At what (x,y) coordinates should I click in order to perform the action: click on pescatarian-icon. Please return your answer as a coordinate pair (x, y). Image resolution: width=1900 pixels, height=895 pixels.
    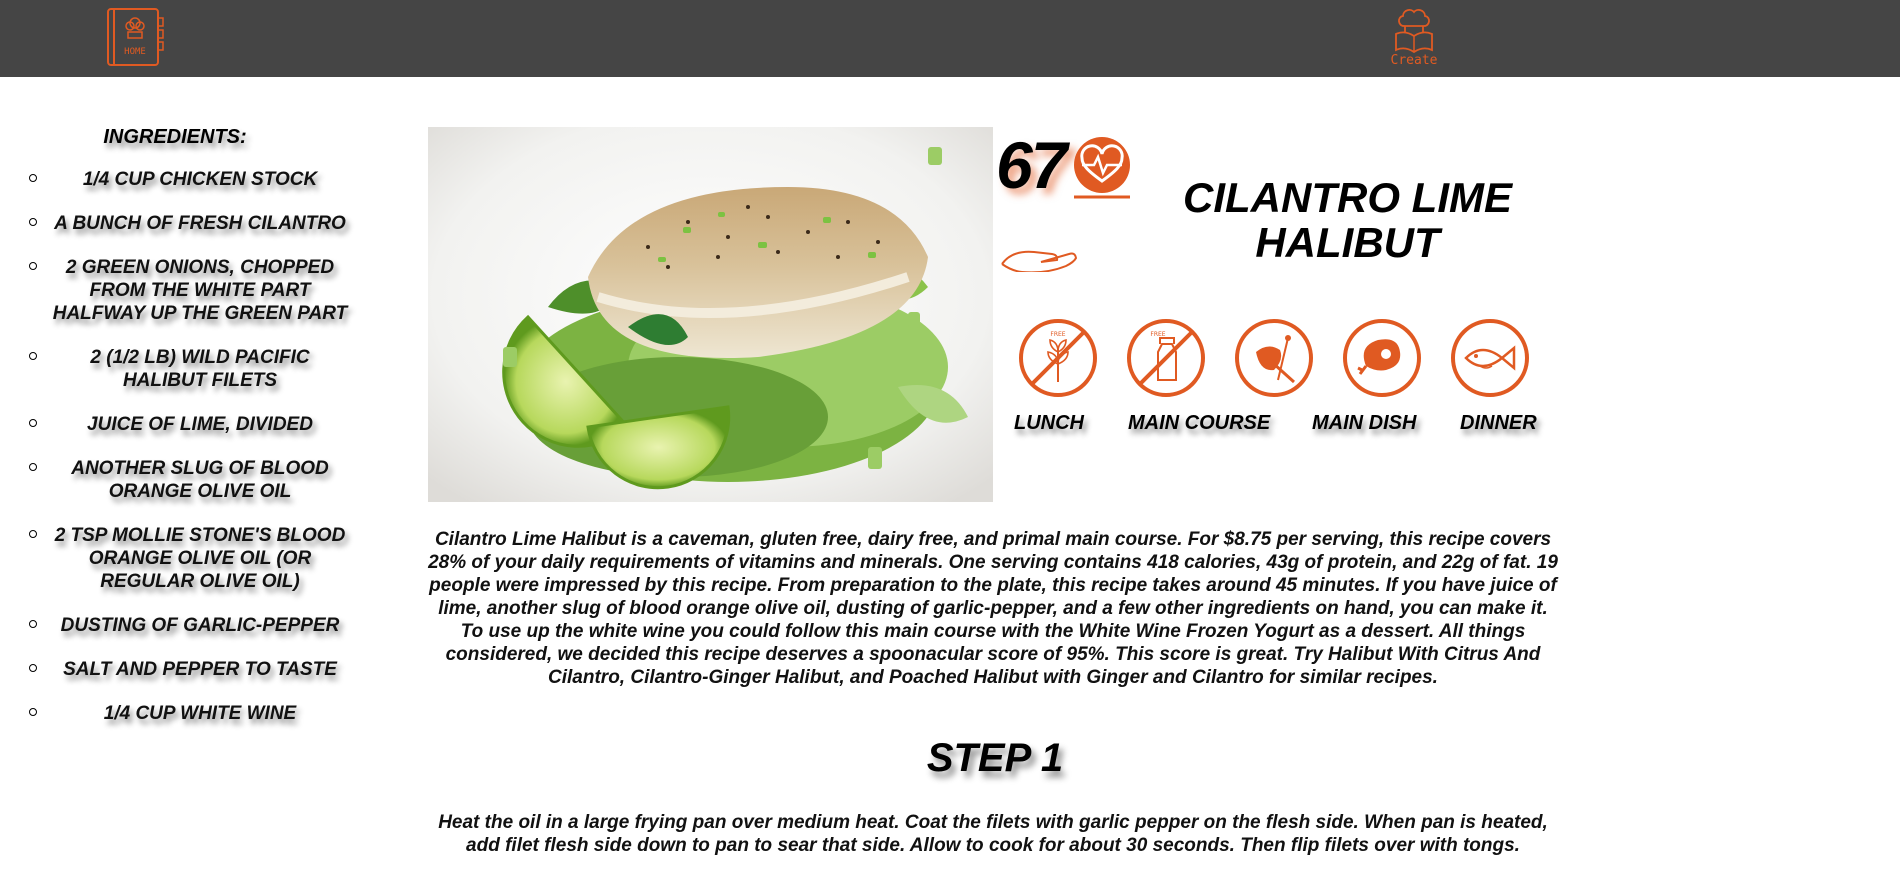
    Looking at the image, I should click on (1490, 358).